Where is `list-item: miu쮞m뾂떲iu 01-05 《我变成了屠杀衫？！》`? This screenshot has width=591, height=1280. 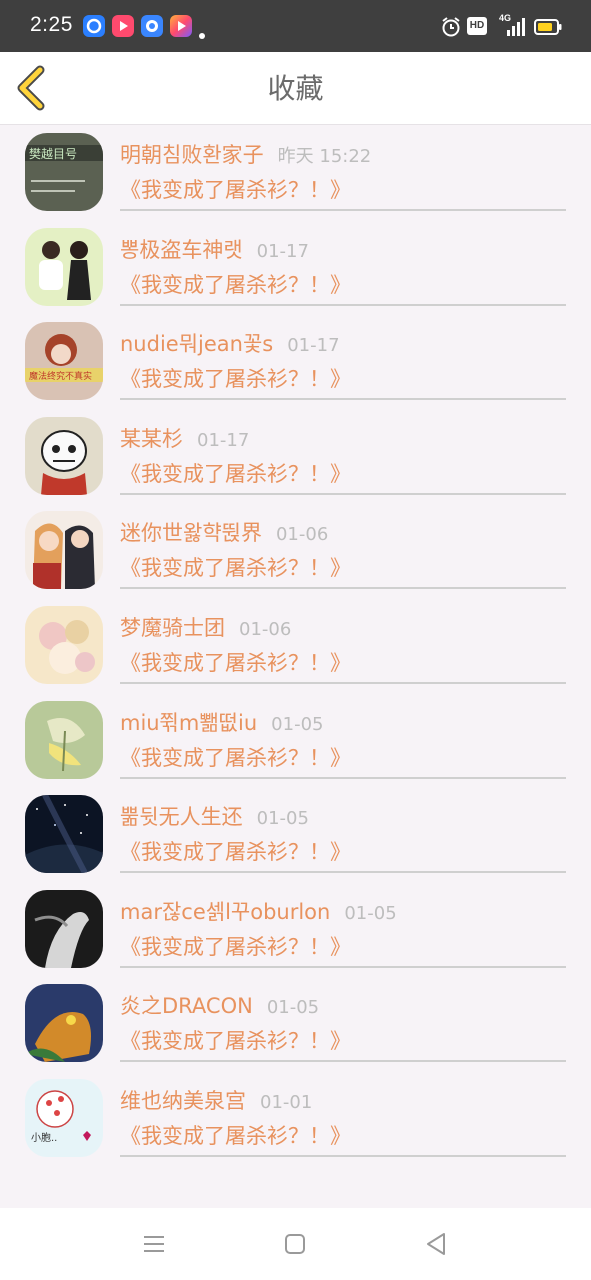 list-item: miu쮞m뾂떲iu 01-05 《我变成了屠杀衫？！》 is located at coordinates (295, 740).